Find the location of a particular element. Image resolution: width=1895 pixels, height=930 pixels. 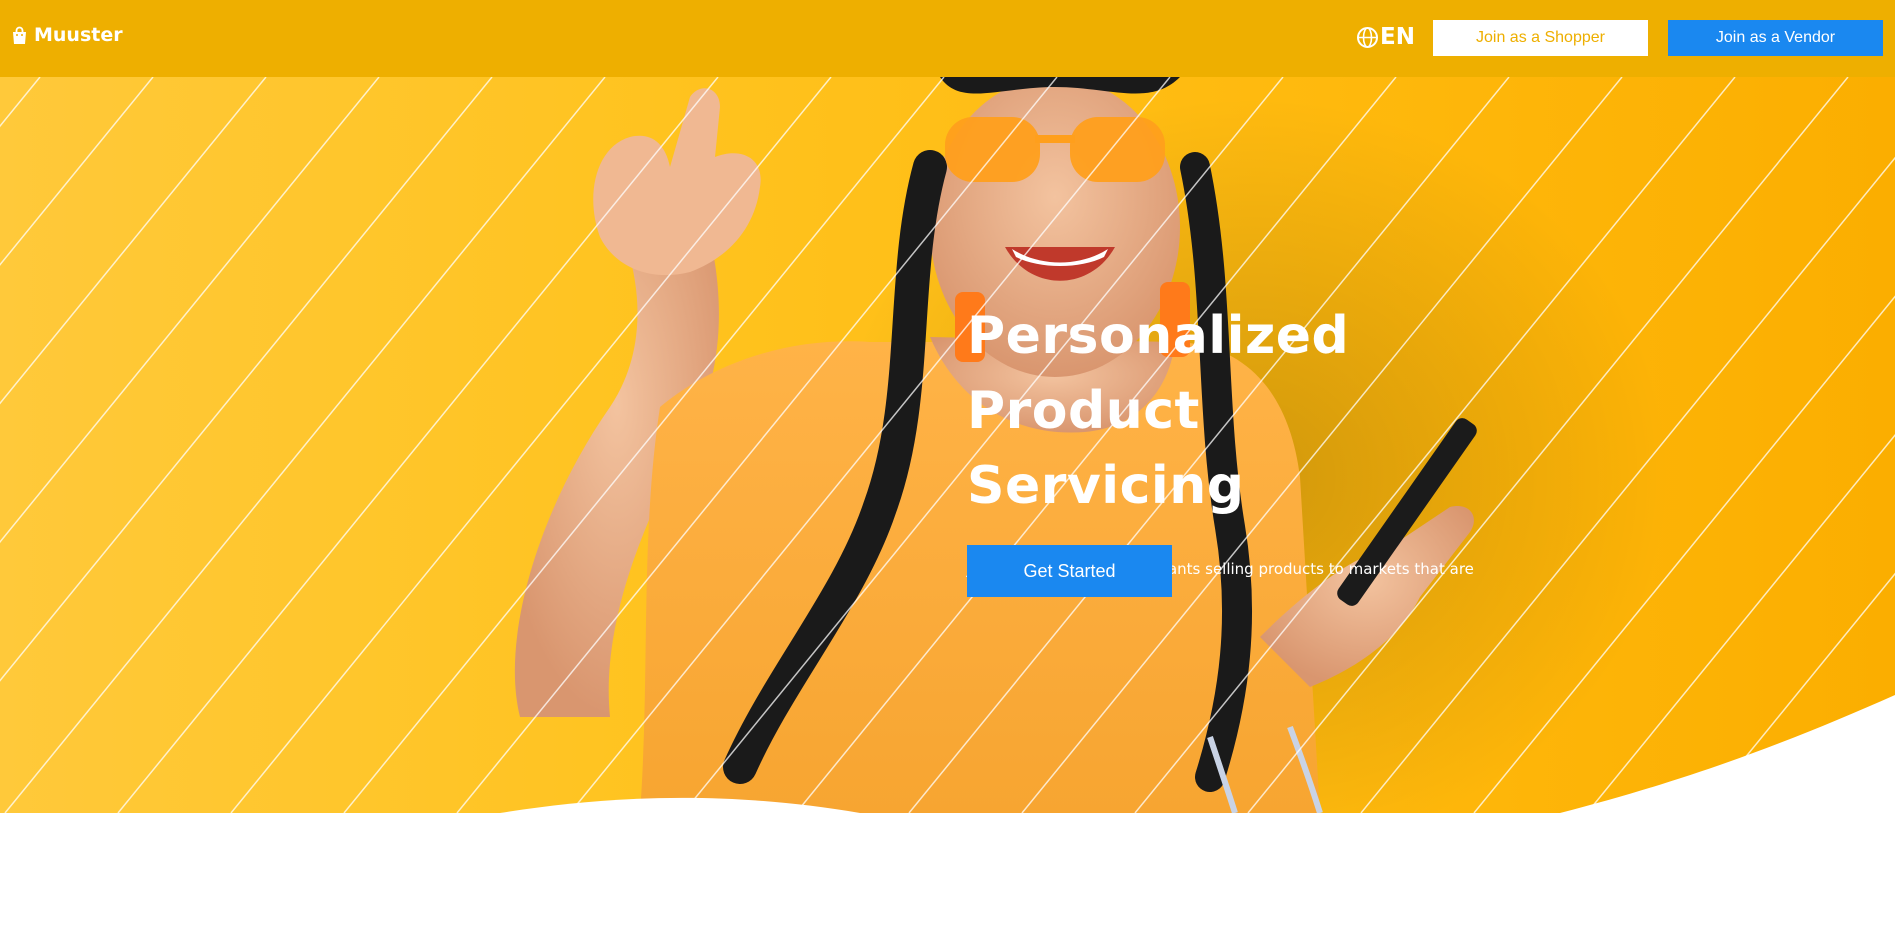

content-area-blank is located at coordinates (947, 871).